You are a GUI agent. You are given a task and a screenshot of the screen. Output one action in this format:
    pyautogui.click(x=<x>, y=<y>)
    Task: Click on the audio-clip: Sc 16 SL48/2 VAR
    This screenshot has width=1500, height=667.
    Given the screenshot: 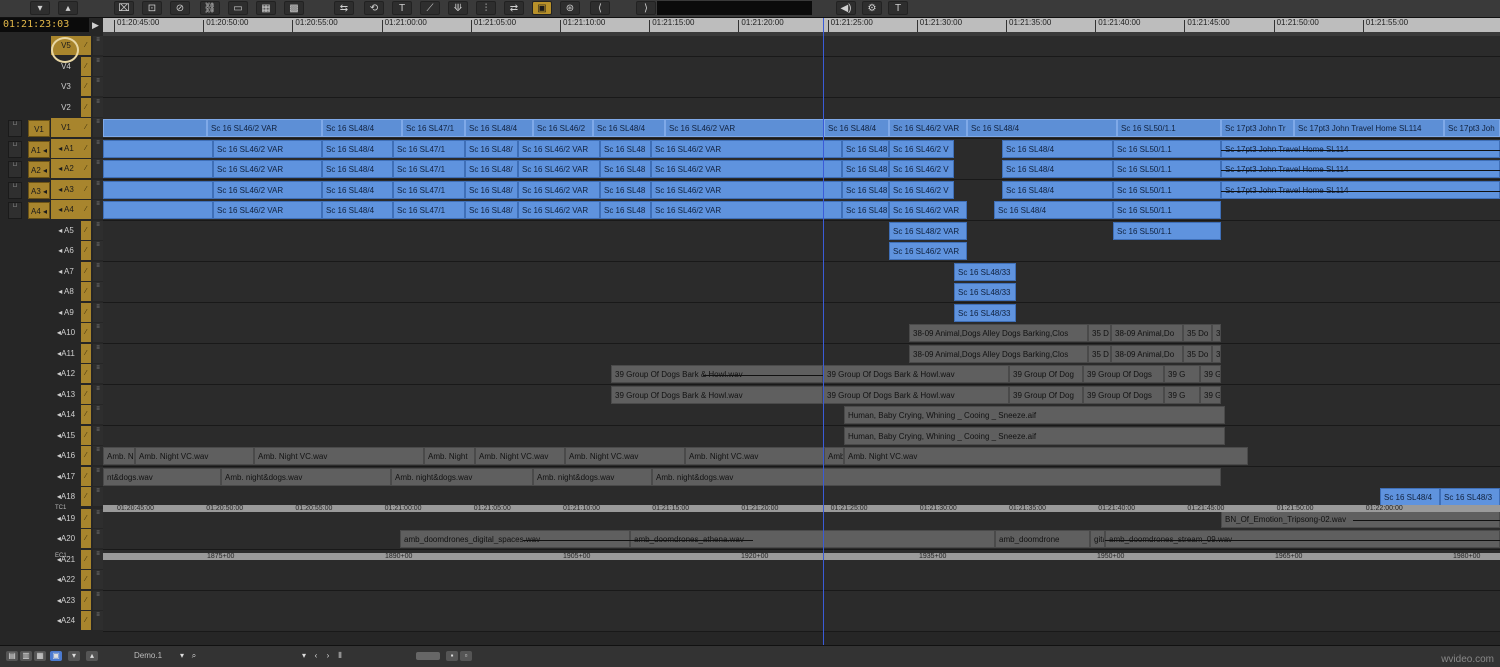 What is the action you would take?
    pyautogui.click(x=928, y=231)
    